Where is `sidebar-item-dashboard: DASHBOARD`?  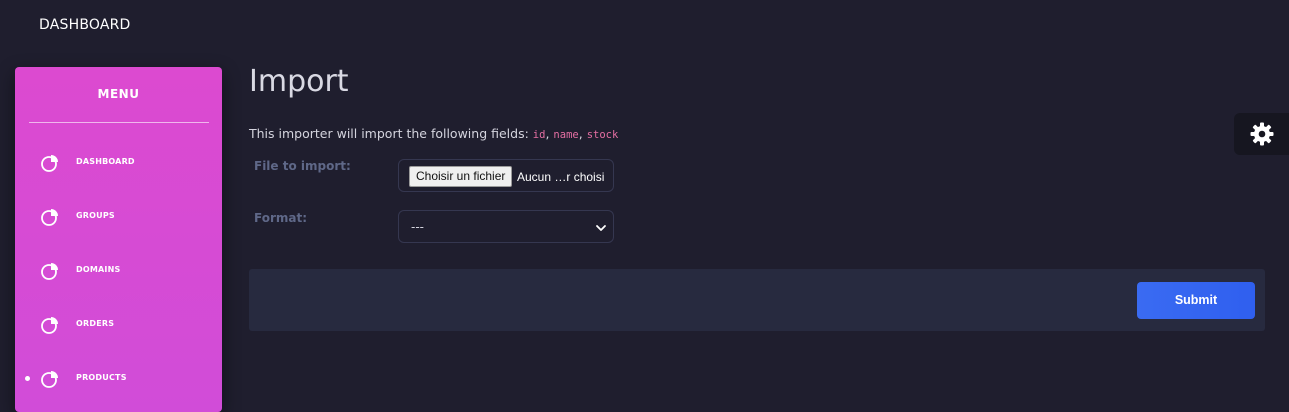
sidebar-item-dashboard: DASHBOARD is located at coordinates (118, 163).